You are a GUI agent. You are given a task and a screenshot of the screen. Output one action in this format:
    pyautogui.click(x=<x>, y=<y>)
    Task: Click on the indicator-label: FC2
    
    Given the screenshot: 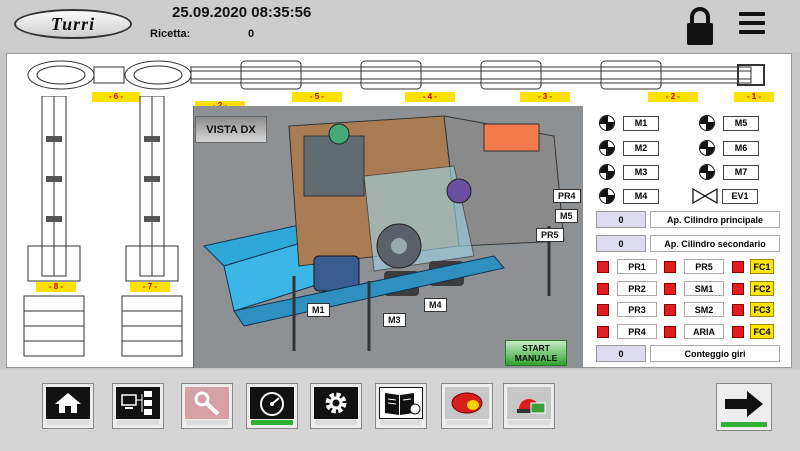 What is the action you would take?
    pyautogui.click(x=762, y=288)
    